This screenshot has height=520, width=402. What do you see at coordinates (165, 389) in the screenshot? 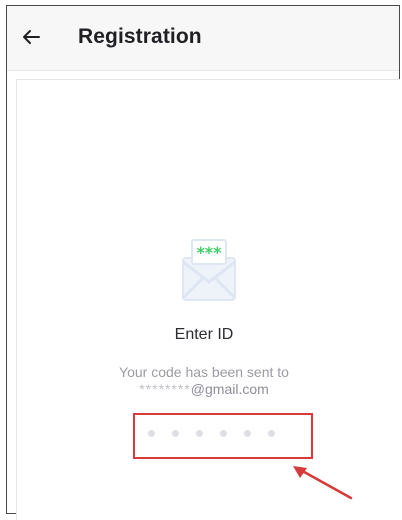
I see `masked-email-prefix: ********` at bounding box center [165, 389].